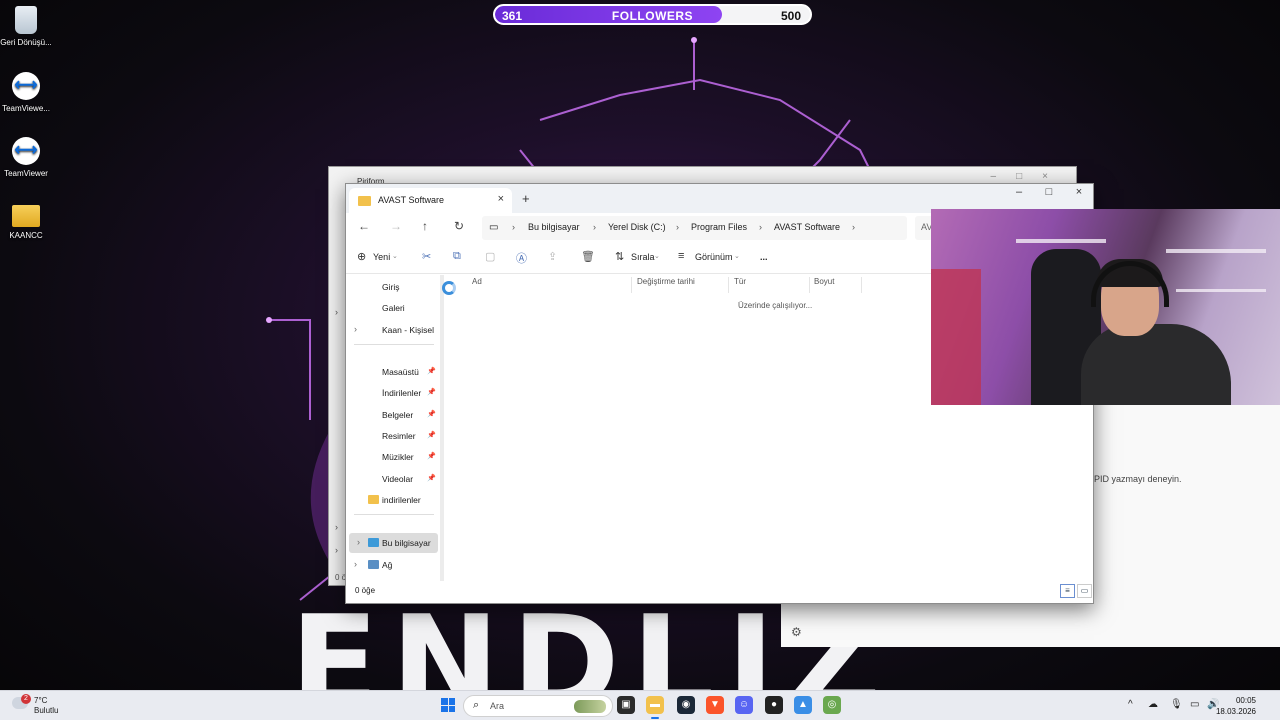 The width and height of the screenshot is (1280, 720). I want to click on sidebar-item-videos: Videolar 📌, so click(392, 479).